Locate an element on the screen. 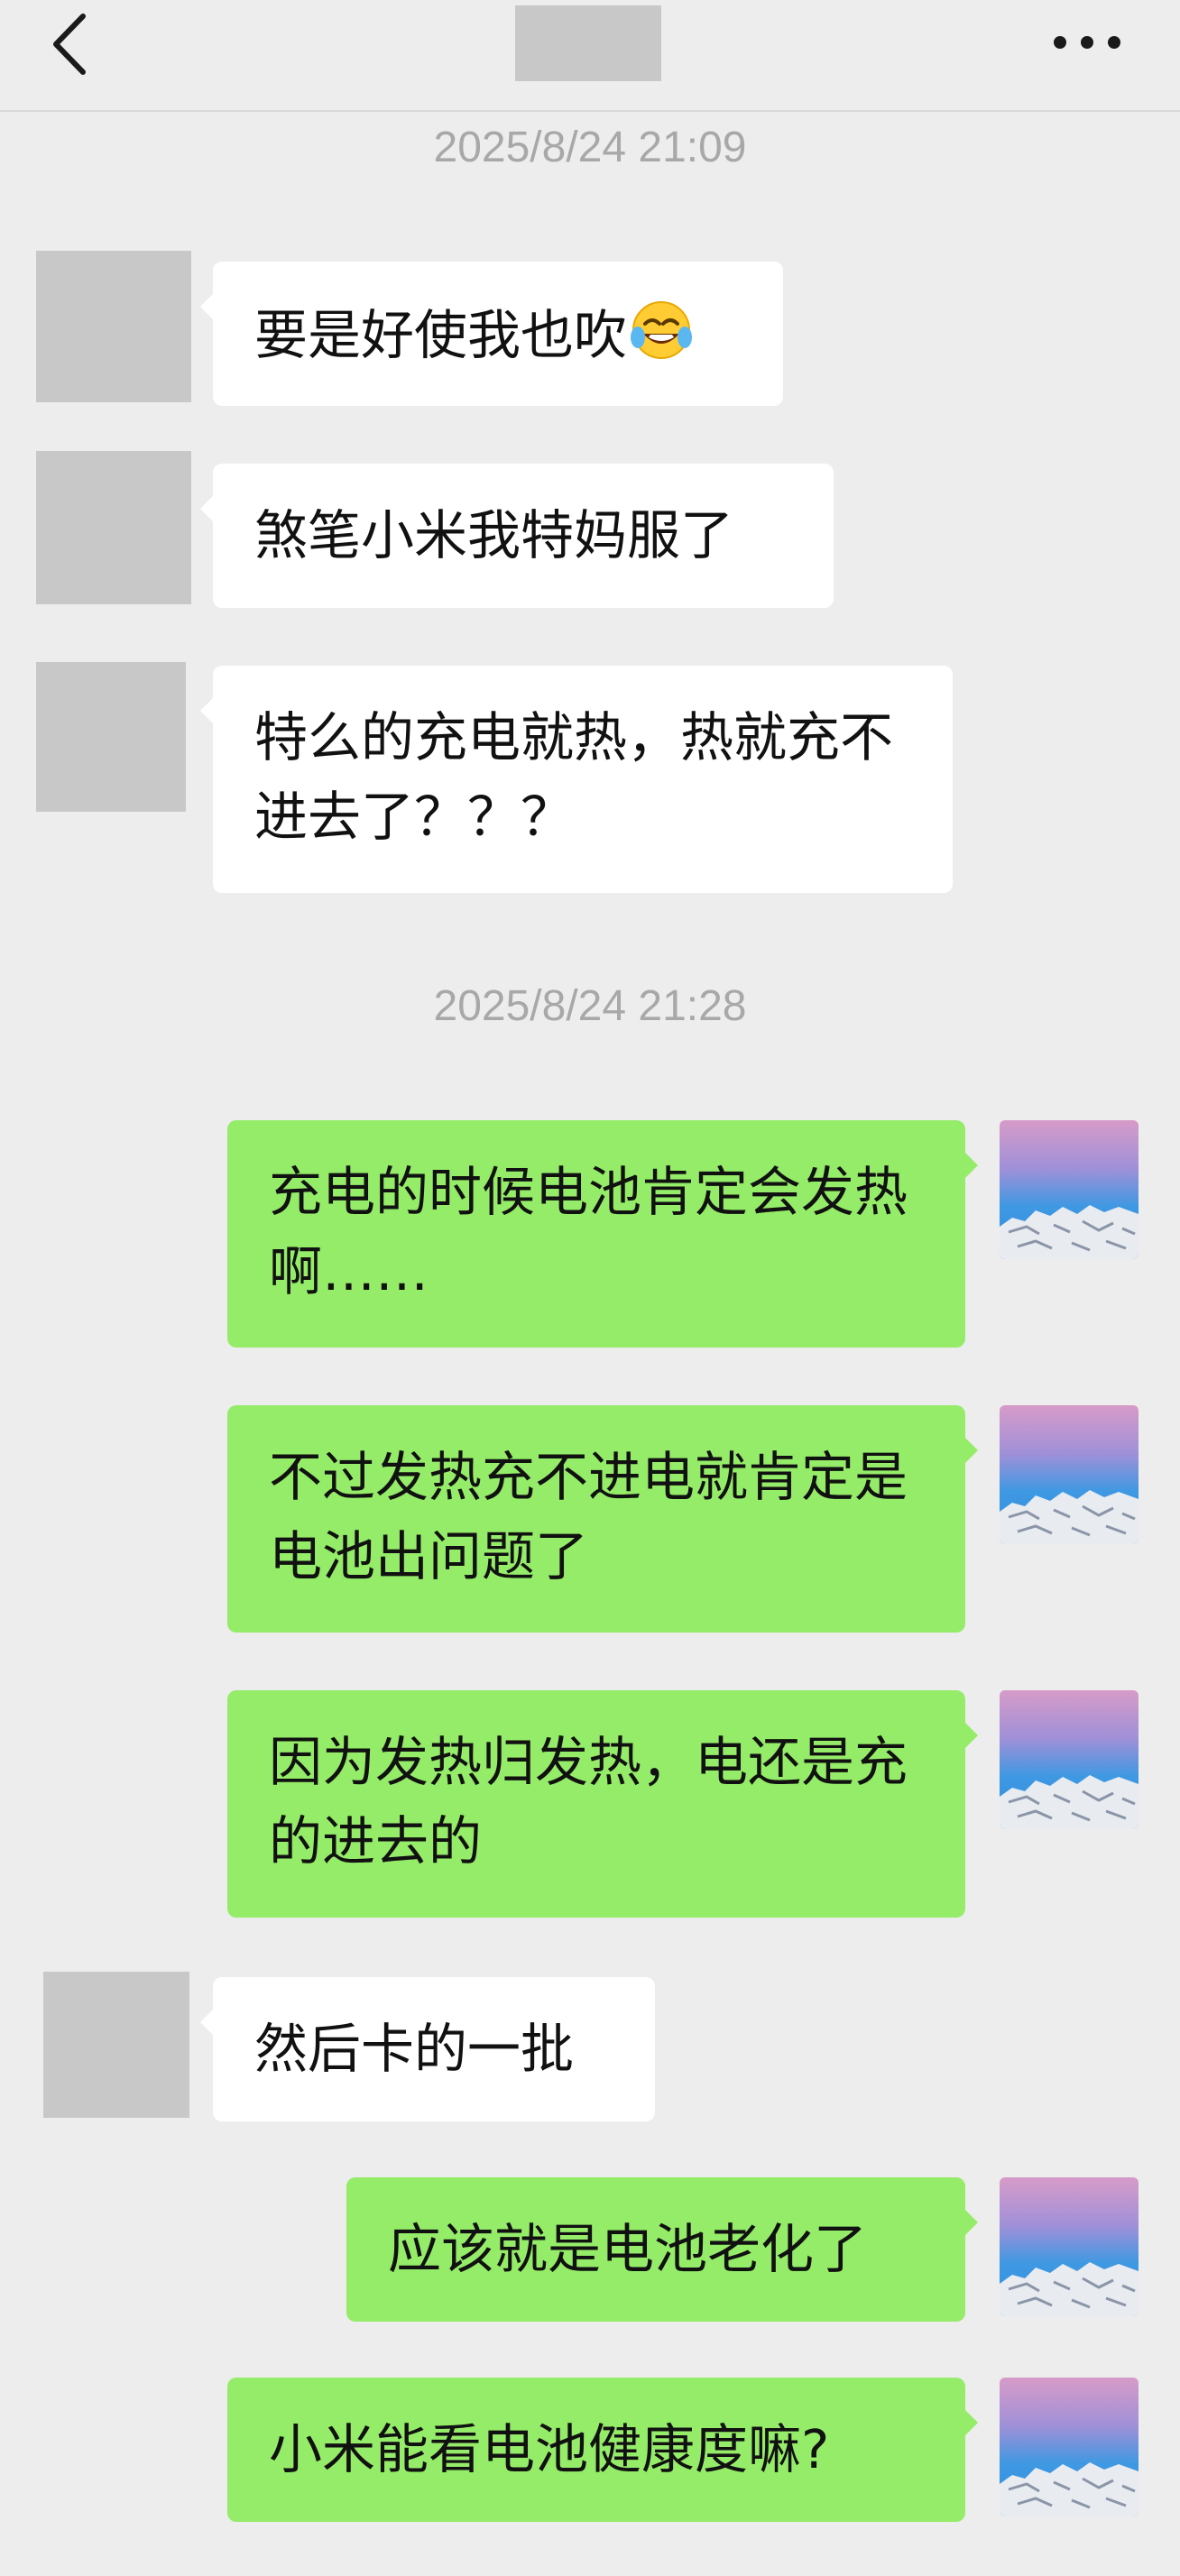 This screenshot has height=2576, width=1180. message-bubble-outgoing: 不过发热充不进电就肯定是电池出问题了 is located at coordinates (602, 1519).